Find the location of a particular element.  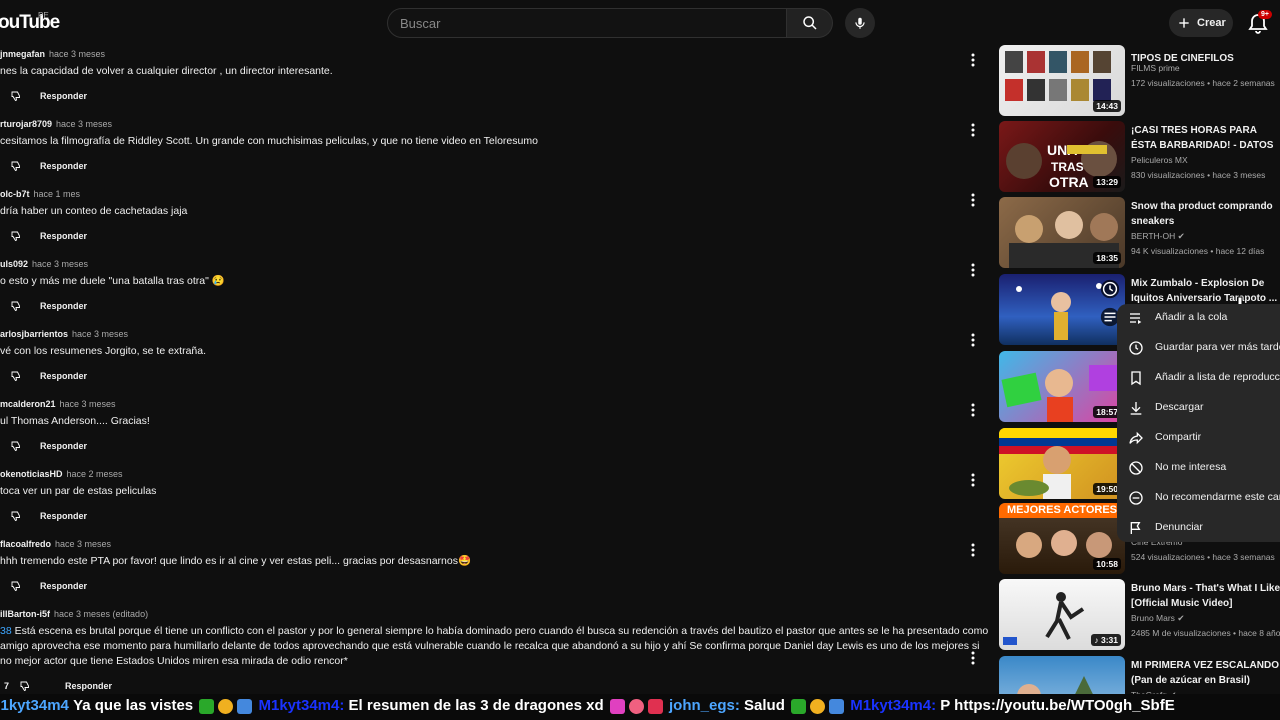

comment-author: rturojar8709 is located at coordinates (26, 124).